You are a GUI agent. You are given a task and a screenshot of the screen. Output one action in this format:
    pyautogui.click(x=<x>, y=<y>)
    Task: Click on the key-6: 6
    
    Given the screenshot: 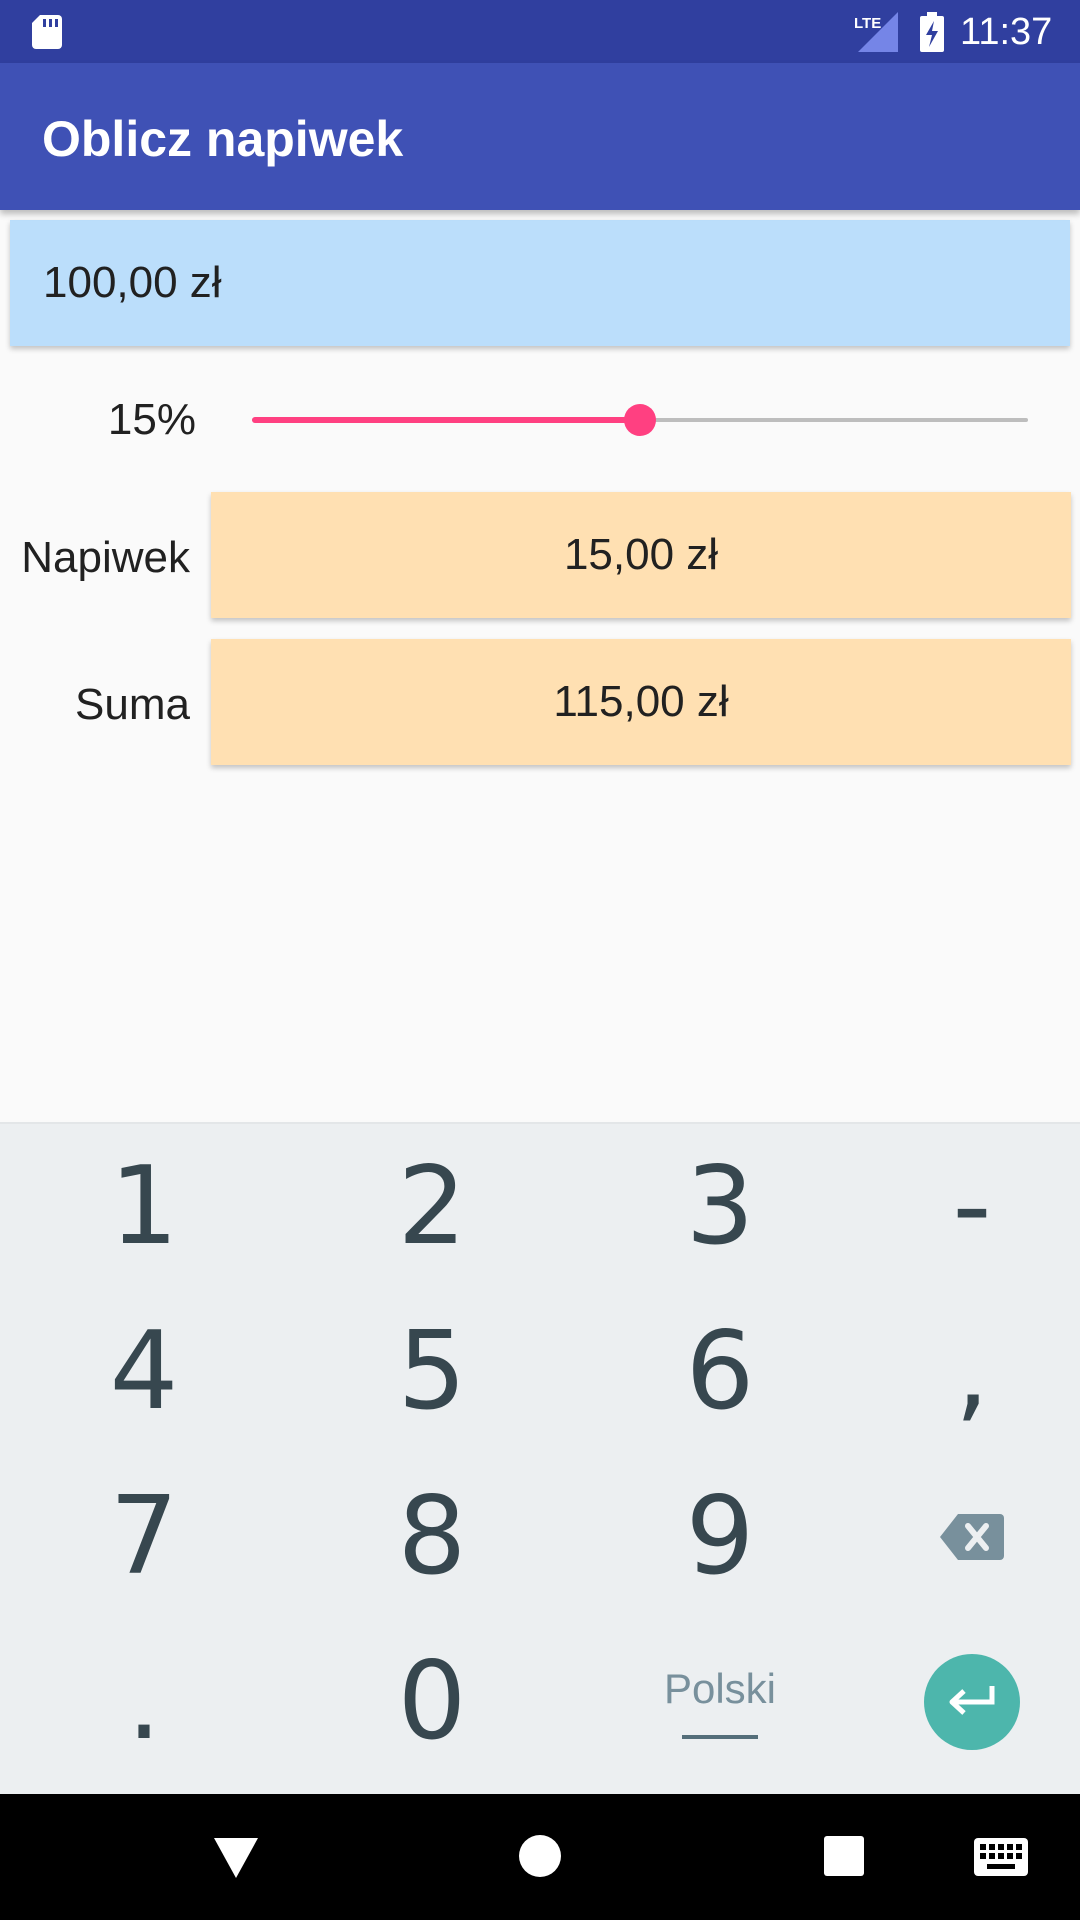 What is the action you would take?
    pyautogui.click(x=720, y=1371)
    